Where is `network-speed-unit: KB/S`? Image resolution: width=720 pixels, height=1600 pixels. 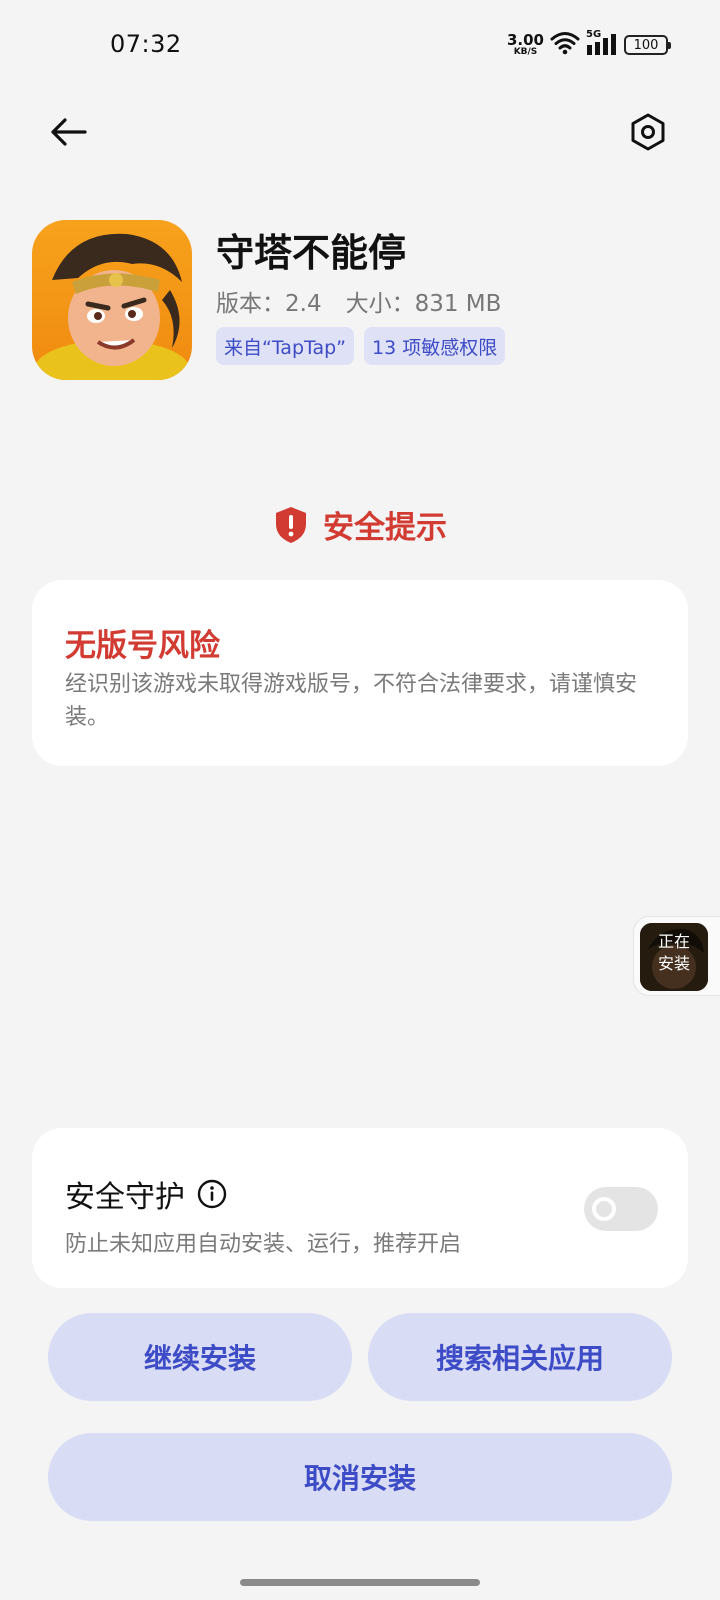 network-speed-unit: KB/S is located at coordinates (525, 52).